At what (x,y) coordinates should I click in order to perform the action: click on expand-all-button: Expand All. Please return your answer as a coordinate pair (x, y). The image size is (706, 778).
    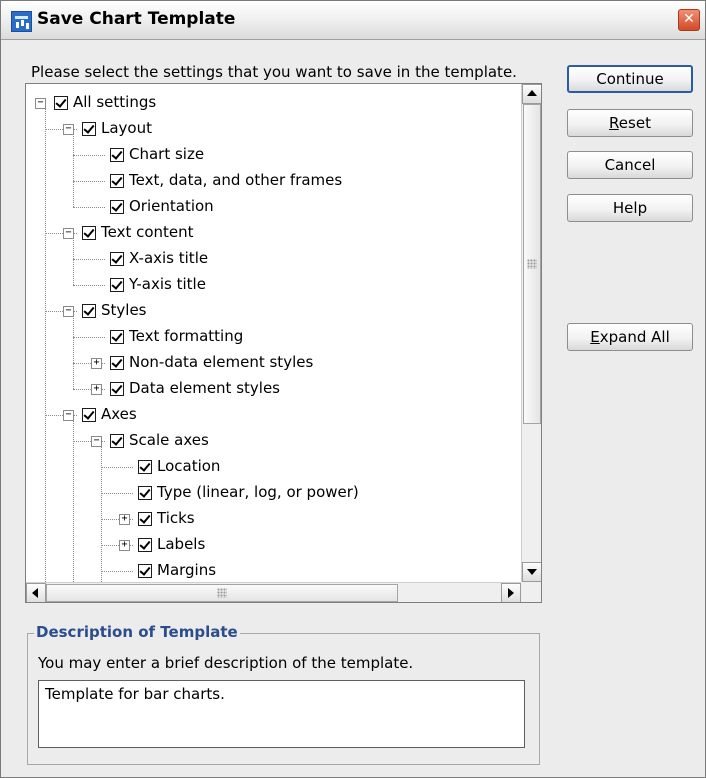
    Looking at the image, I should click on (630, 337).